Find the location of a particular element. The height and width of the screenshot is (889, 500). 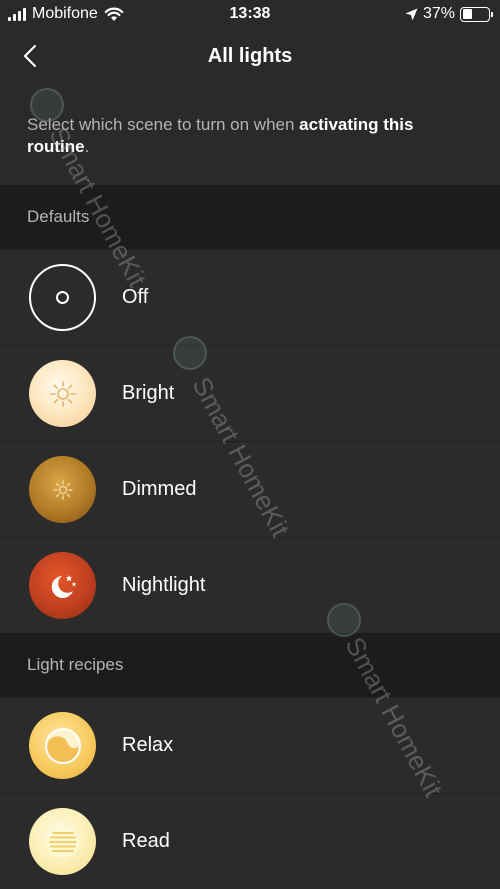

scene-row-read: Read is located at coordinates (250, 840).